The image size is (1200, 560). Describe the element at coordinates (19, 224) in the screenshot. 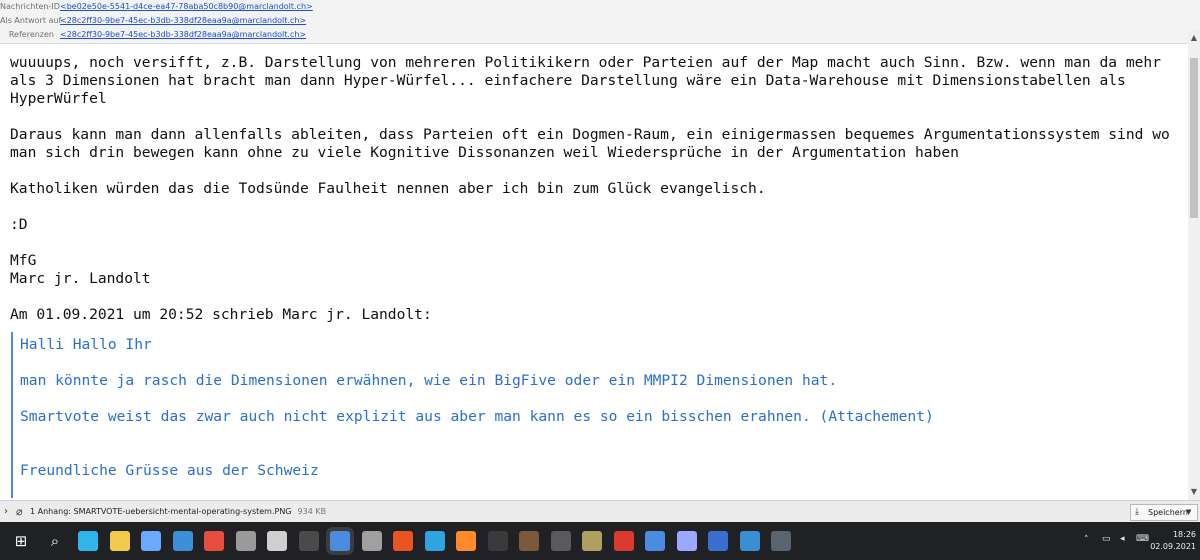

I see `message-paragraph: :D` at that location.